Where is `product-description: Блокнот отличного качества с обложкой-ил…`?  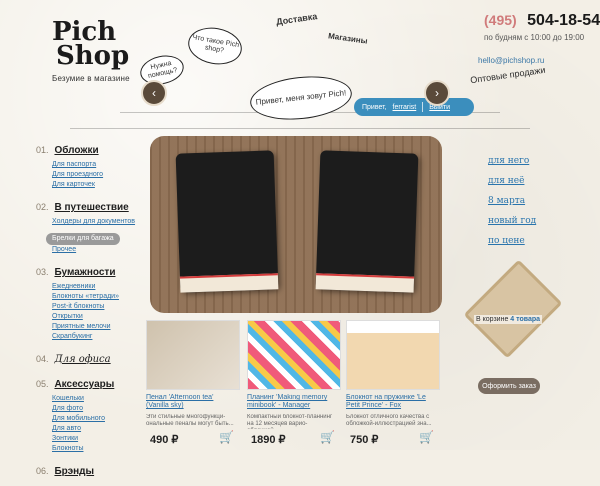 product-description: Блокнот отличного качества с обложкой-ил… is located at coordinates (389, 420).